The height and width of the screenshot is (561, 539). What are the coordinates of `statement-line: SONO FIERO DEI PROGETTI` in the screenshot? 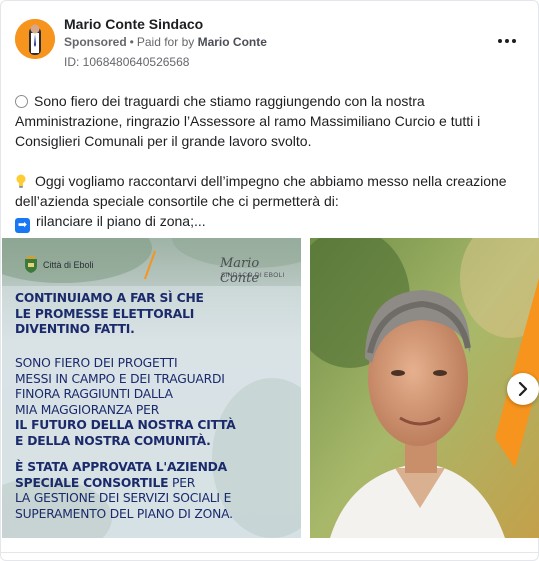 It's located at (96, 363).